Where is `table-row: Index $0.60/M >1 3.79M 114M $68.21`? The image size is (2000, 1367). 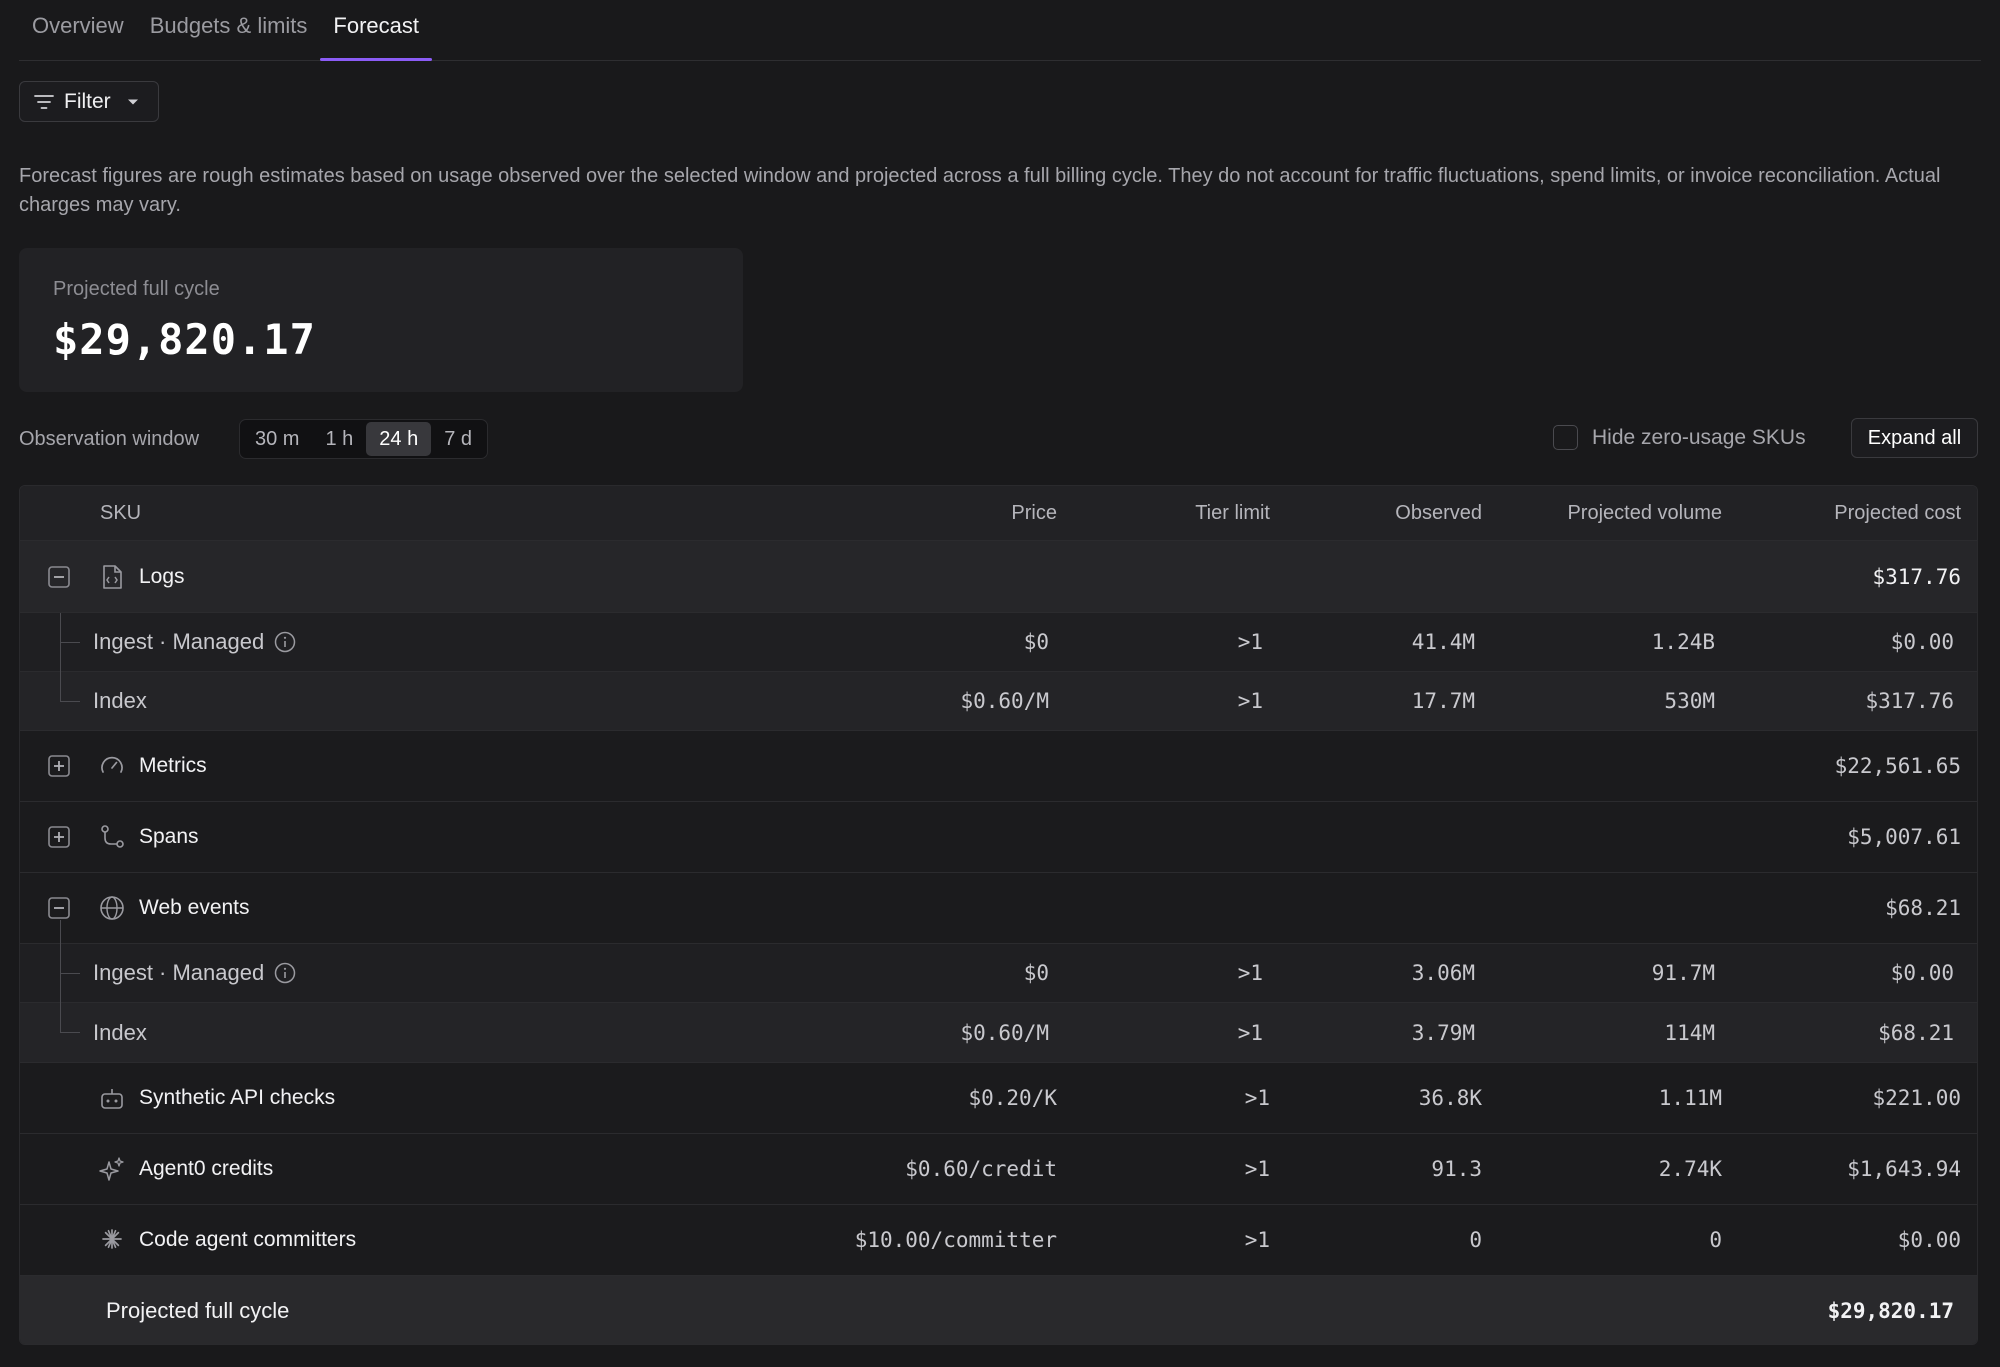 table-row: Index $0.60/M >1 3.79M 114M $68.21 is located at coordinates (998, 1033).